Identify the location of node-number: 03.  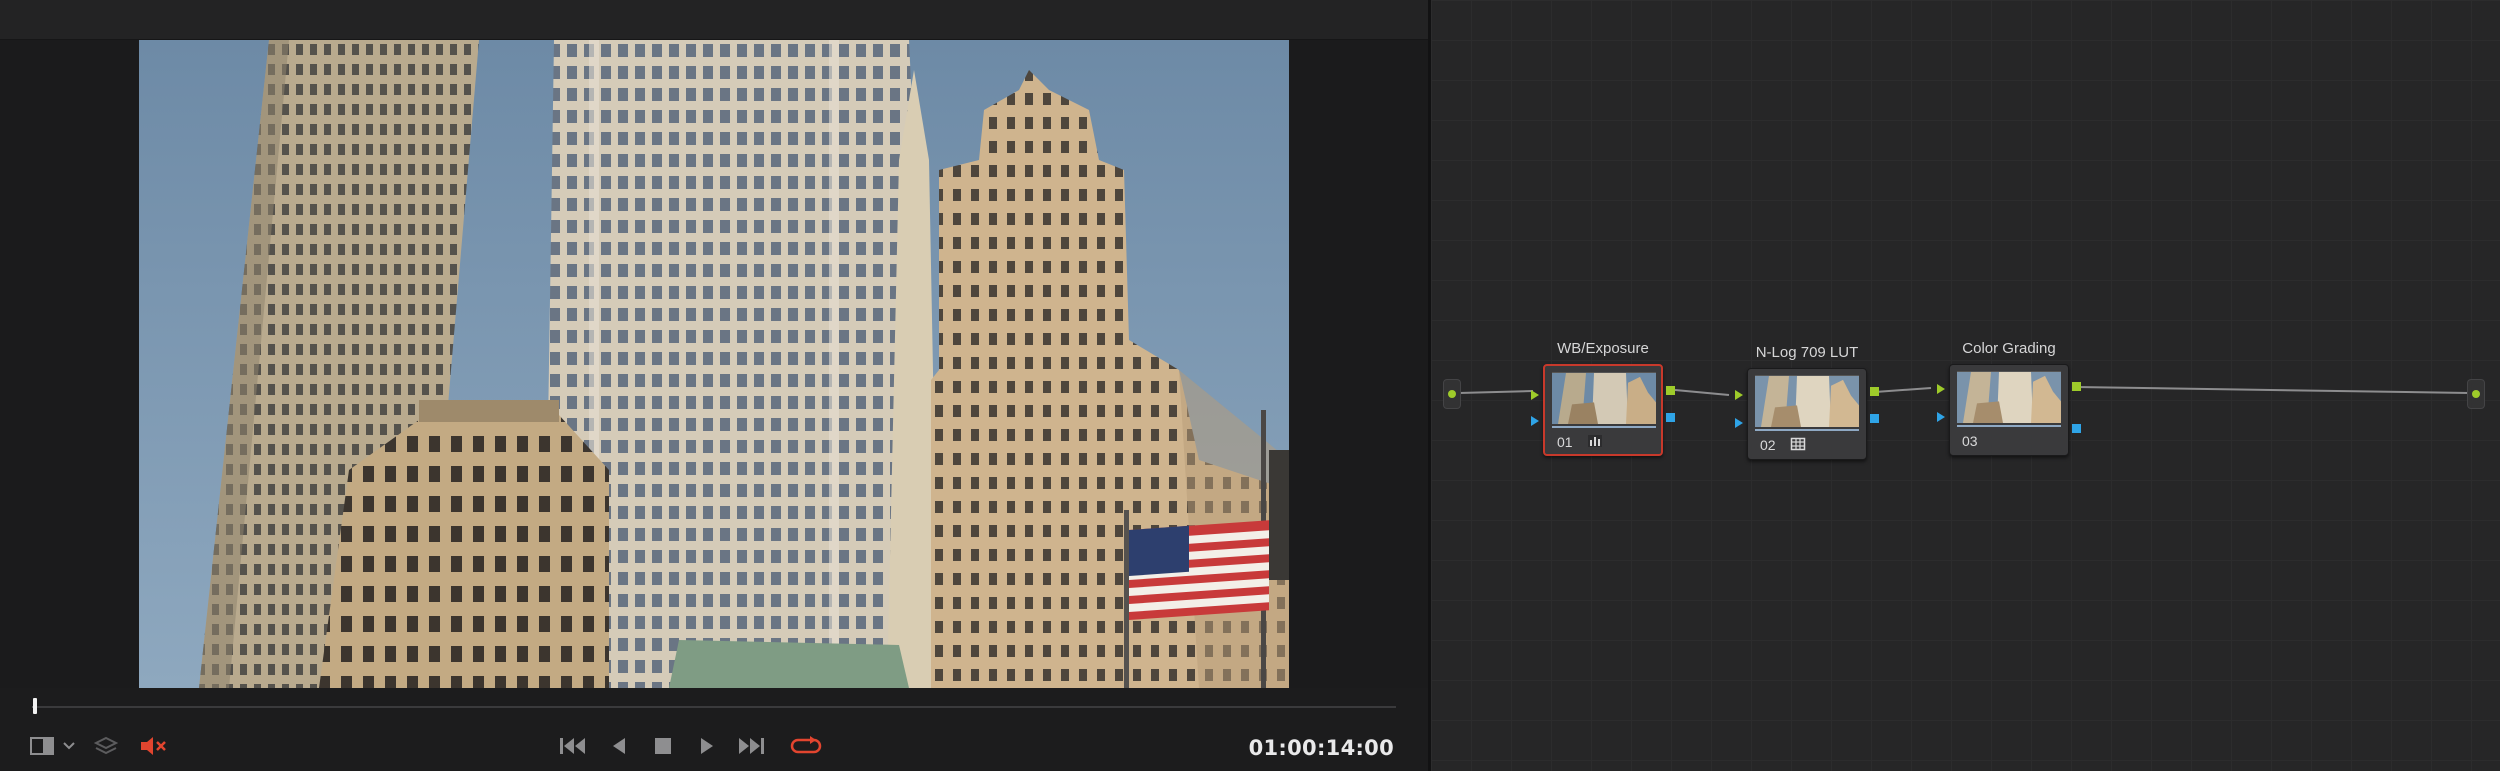
(1970, 441).